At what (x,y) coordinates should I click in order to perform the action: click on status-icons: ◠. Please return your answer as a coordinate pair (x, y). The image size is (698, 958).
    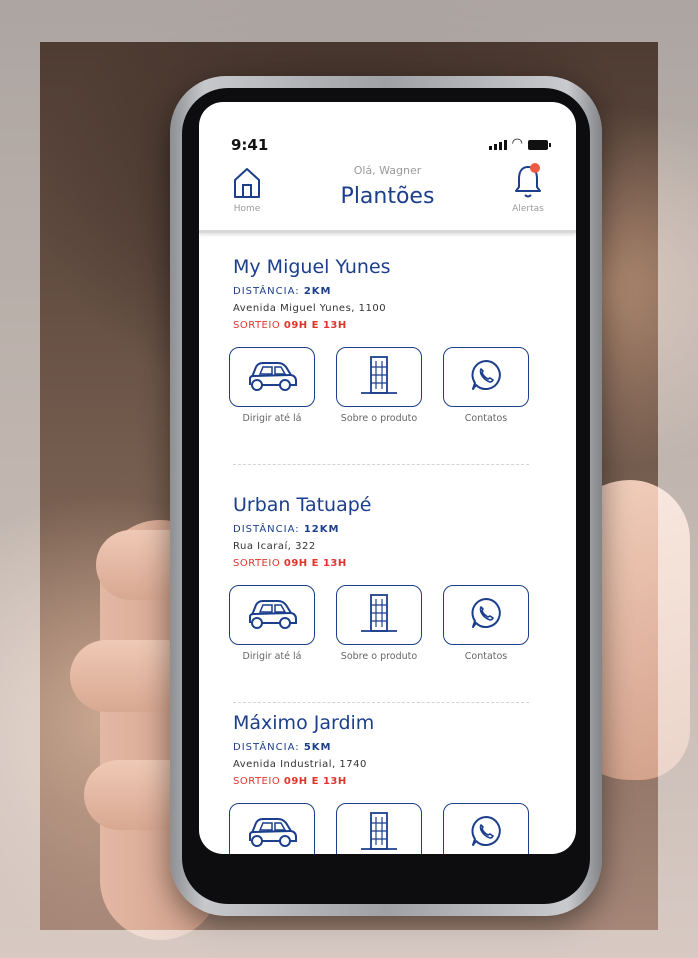
    Looking at the image, I should click on (519, 143).